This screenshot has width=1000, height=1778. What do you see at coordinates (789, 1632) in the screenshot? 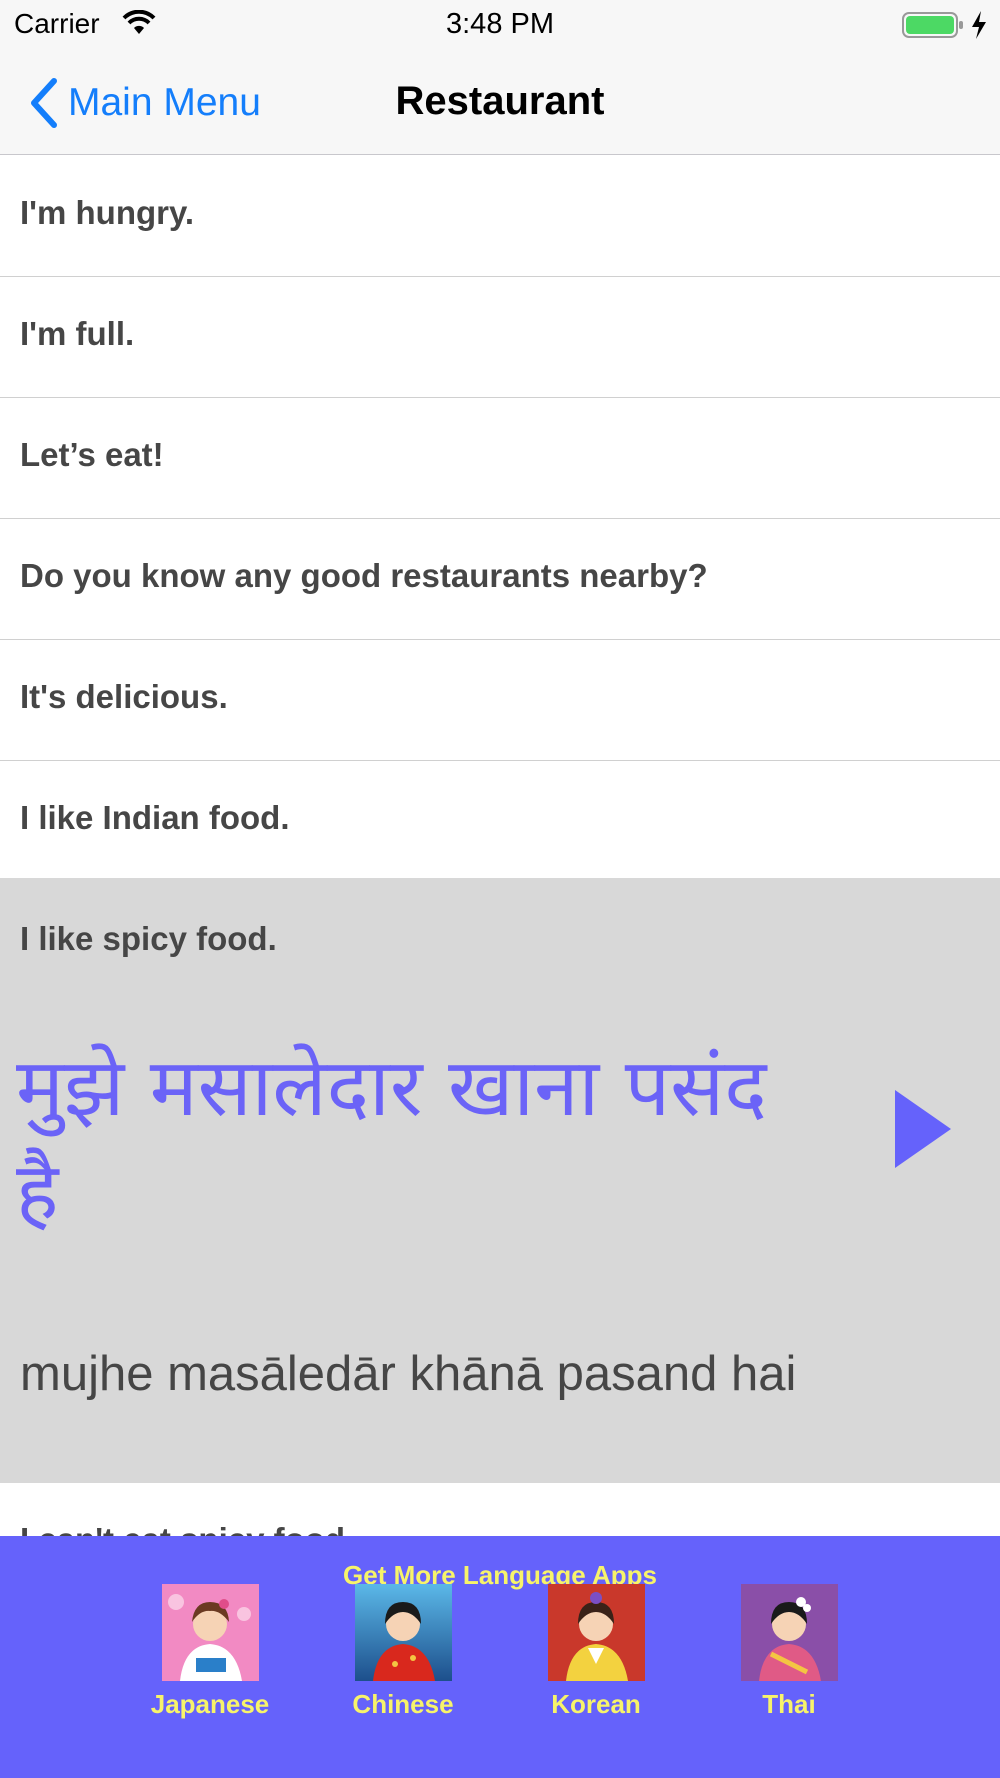
I see `thai-avatar-icon` at bounding box center [789, 1632].